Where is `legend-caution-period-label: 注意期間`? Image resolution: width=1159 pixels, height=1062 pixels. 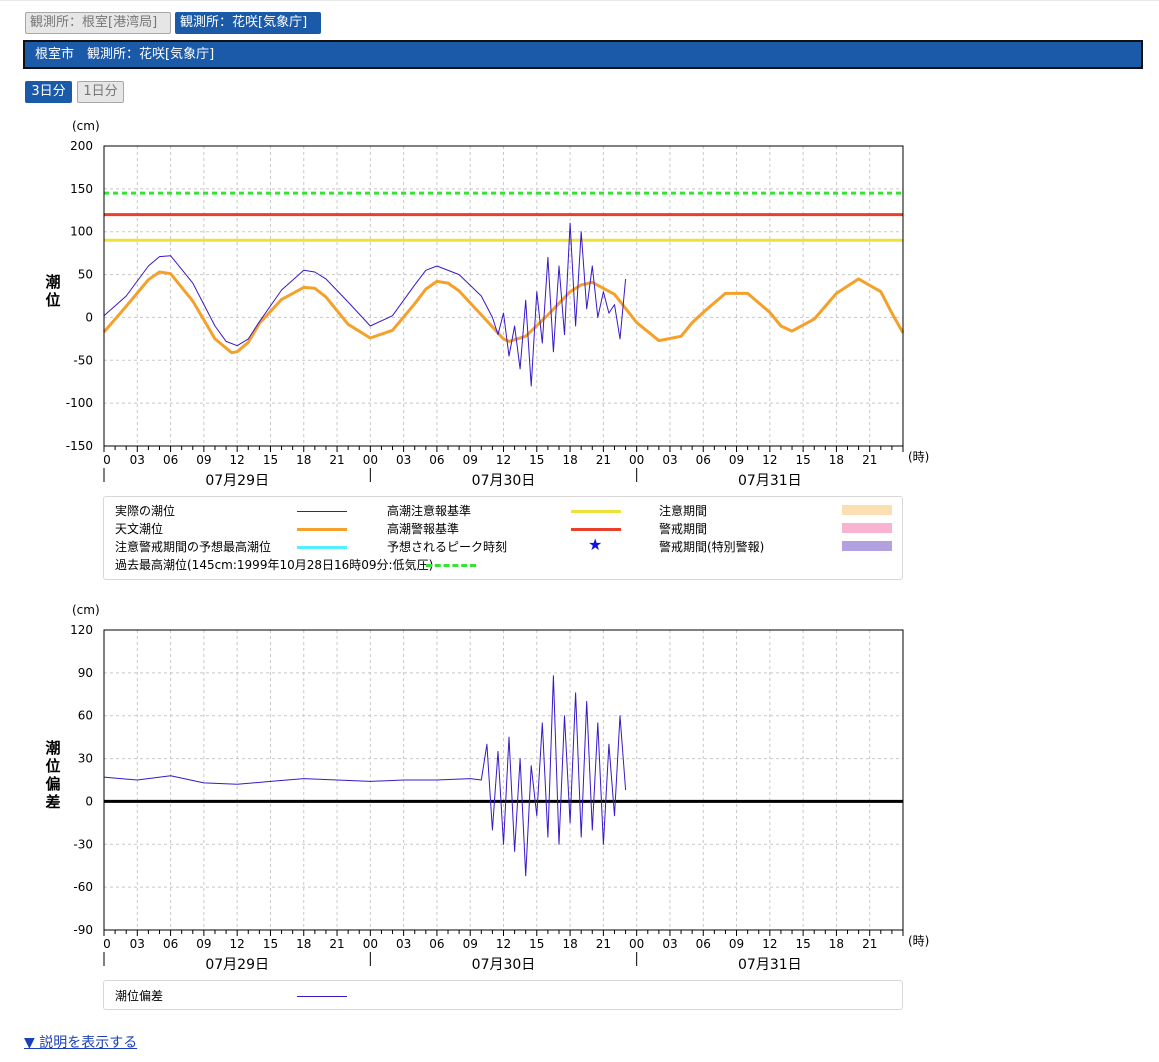
legend-caution-period-label: 注意期間 is located at coordinates (683, 511).